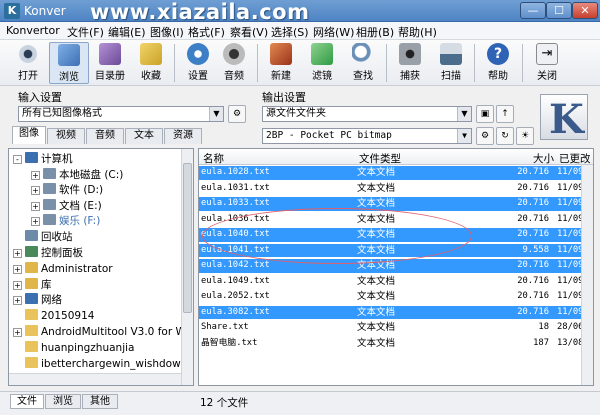 Image resolution: width=600 pixels, height=415 pixels. Describe the element at coordinates (105, 136) in the screenshot. I see `tab-audio: 音频` at that location.